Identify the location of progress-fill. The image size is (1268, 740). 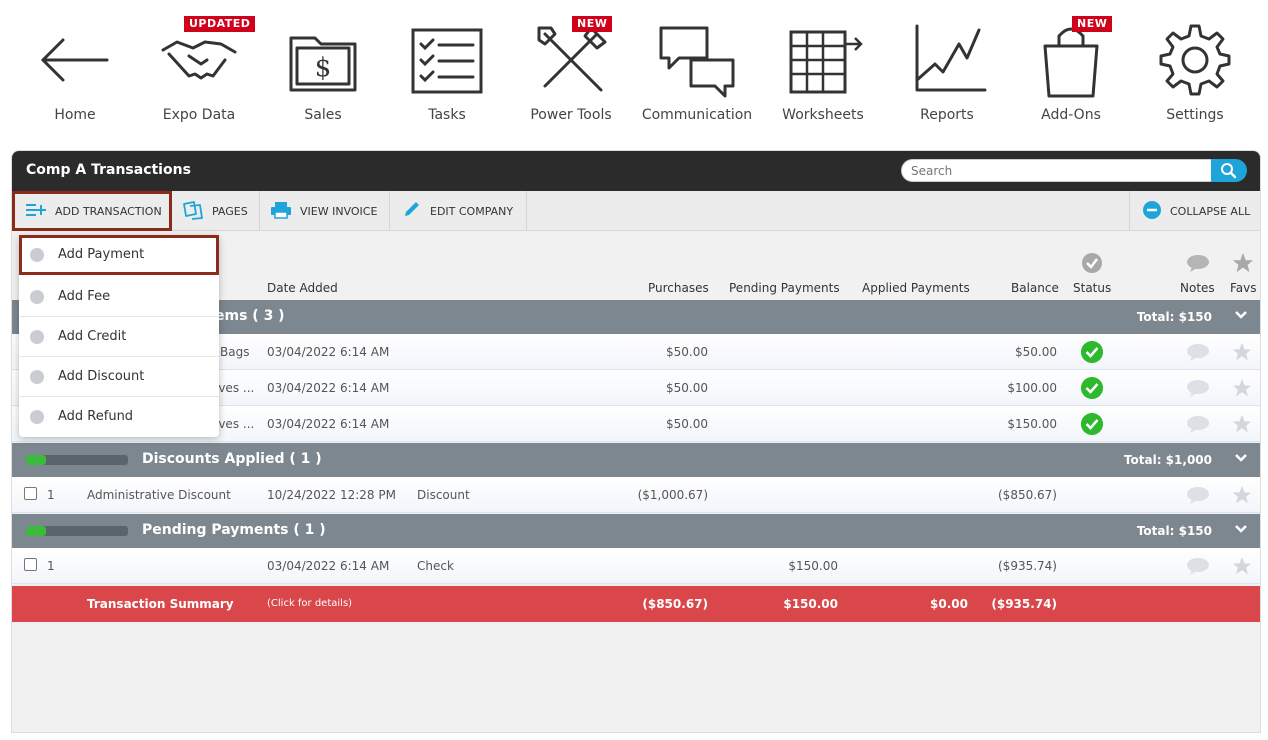
(36, 531).